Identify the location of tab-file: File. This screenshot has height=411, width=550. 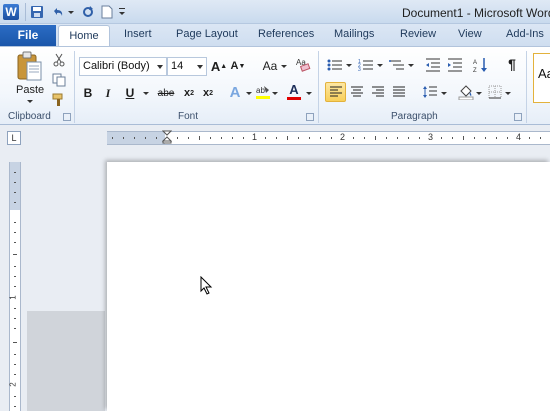
(28, 35).